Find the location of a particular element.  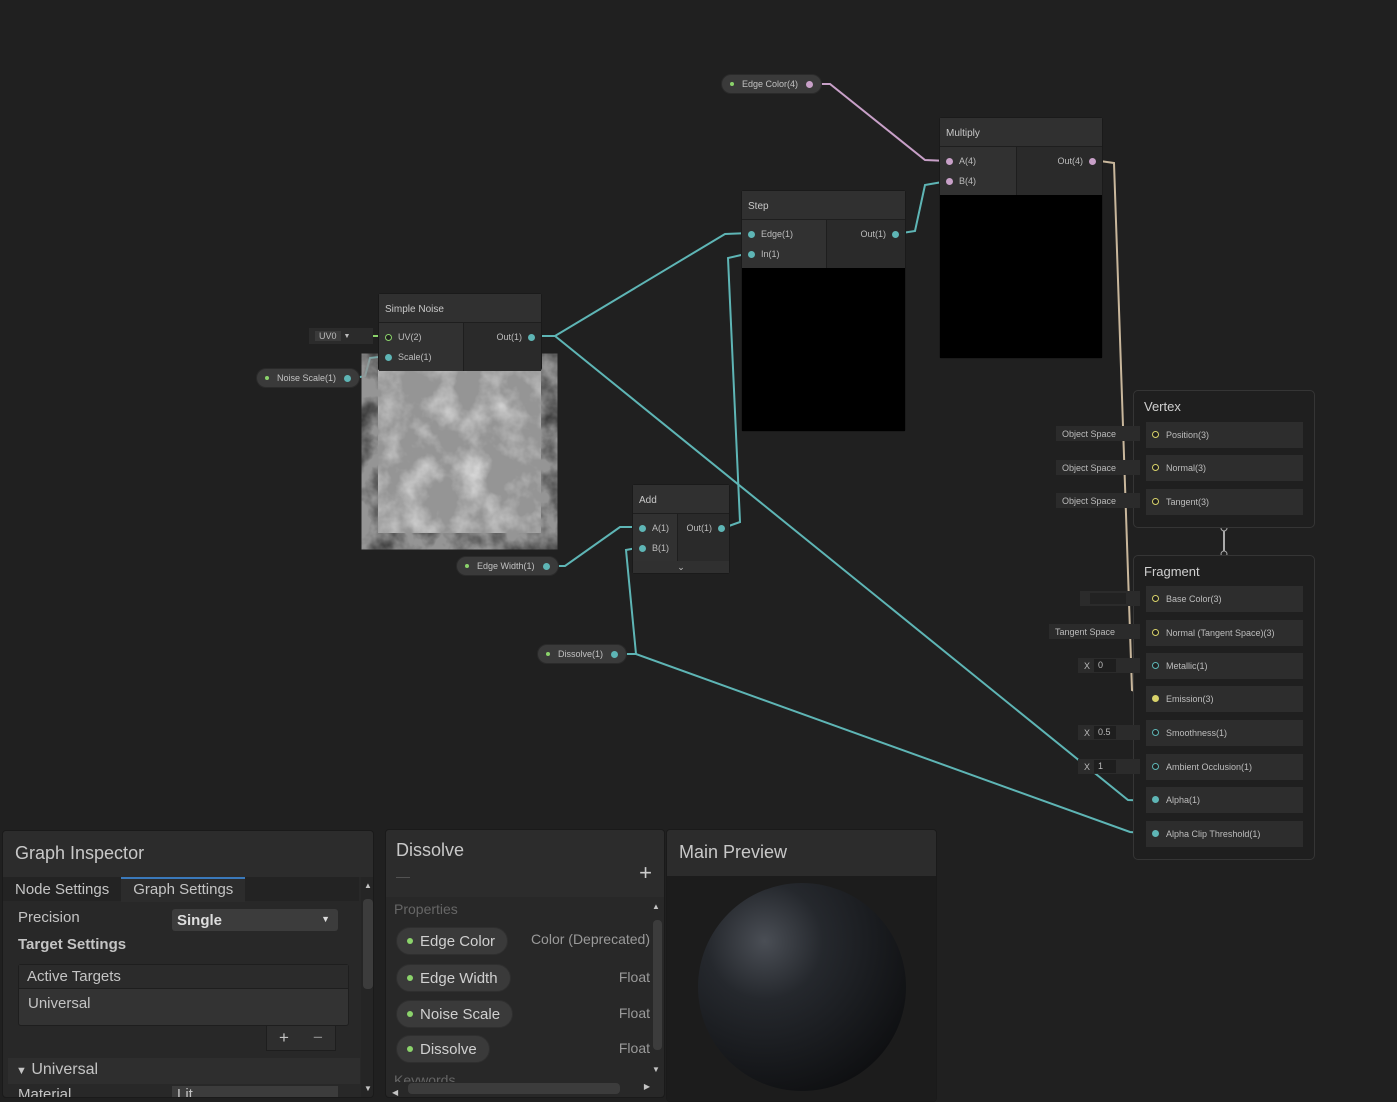

slot-base-color: Base Color(3) is located at coordinates (1224, 599).